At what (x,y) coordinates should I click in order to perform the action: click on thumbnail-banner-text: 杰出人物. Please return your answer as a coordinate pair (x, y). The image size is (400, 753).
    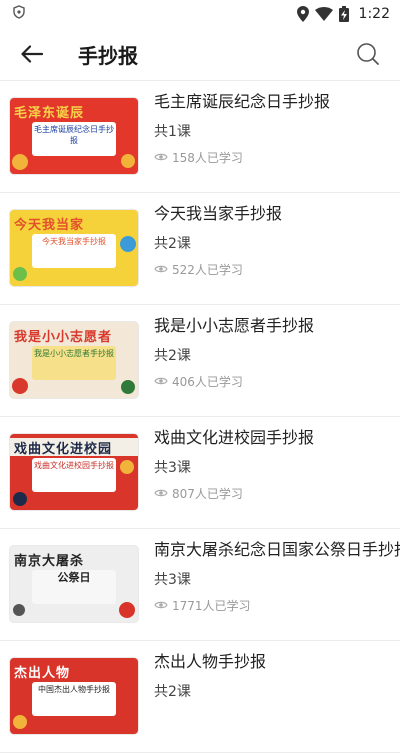
    Looking at the image, I should click on (42, 673).